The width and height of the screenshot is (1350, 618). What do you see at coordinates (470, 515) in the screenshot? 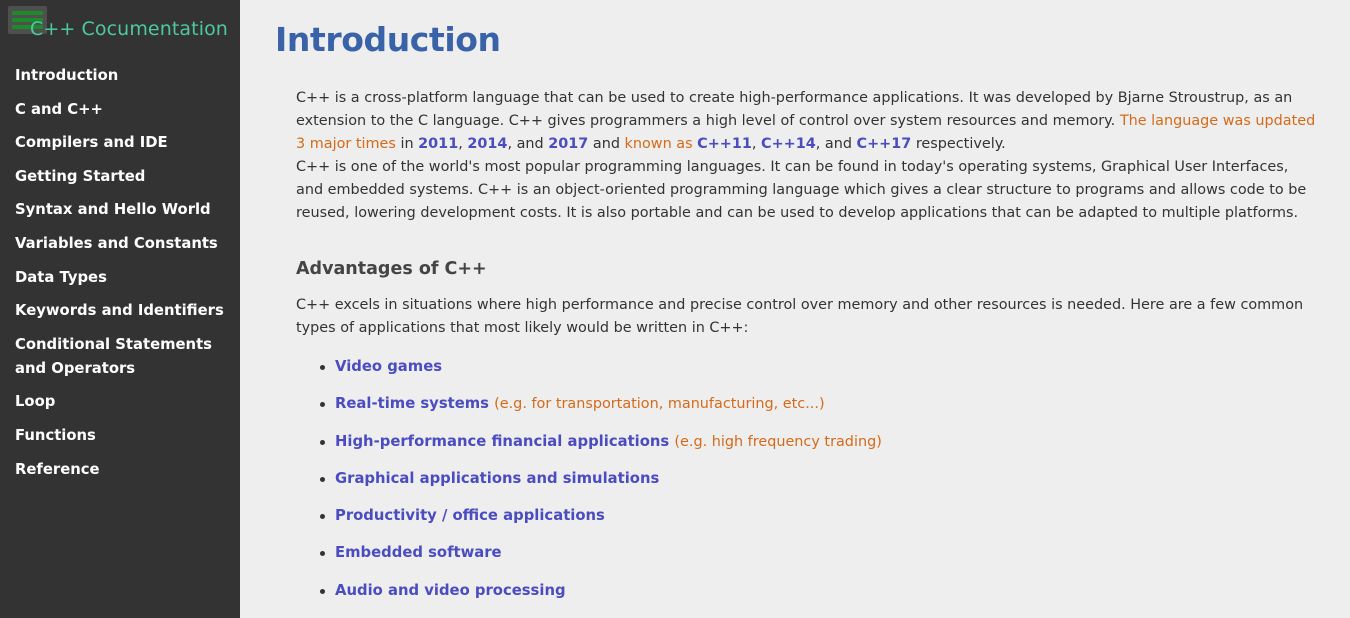
I see `productivity-applications-link: Productivity / office applications` at bounding box center [470, 515].